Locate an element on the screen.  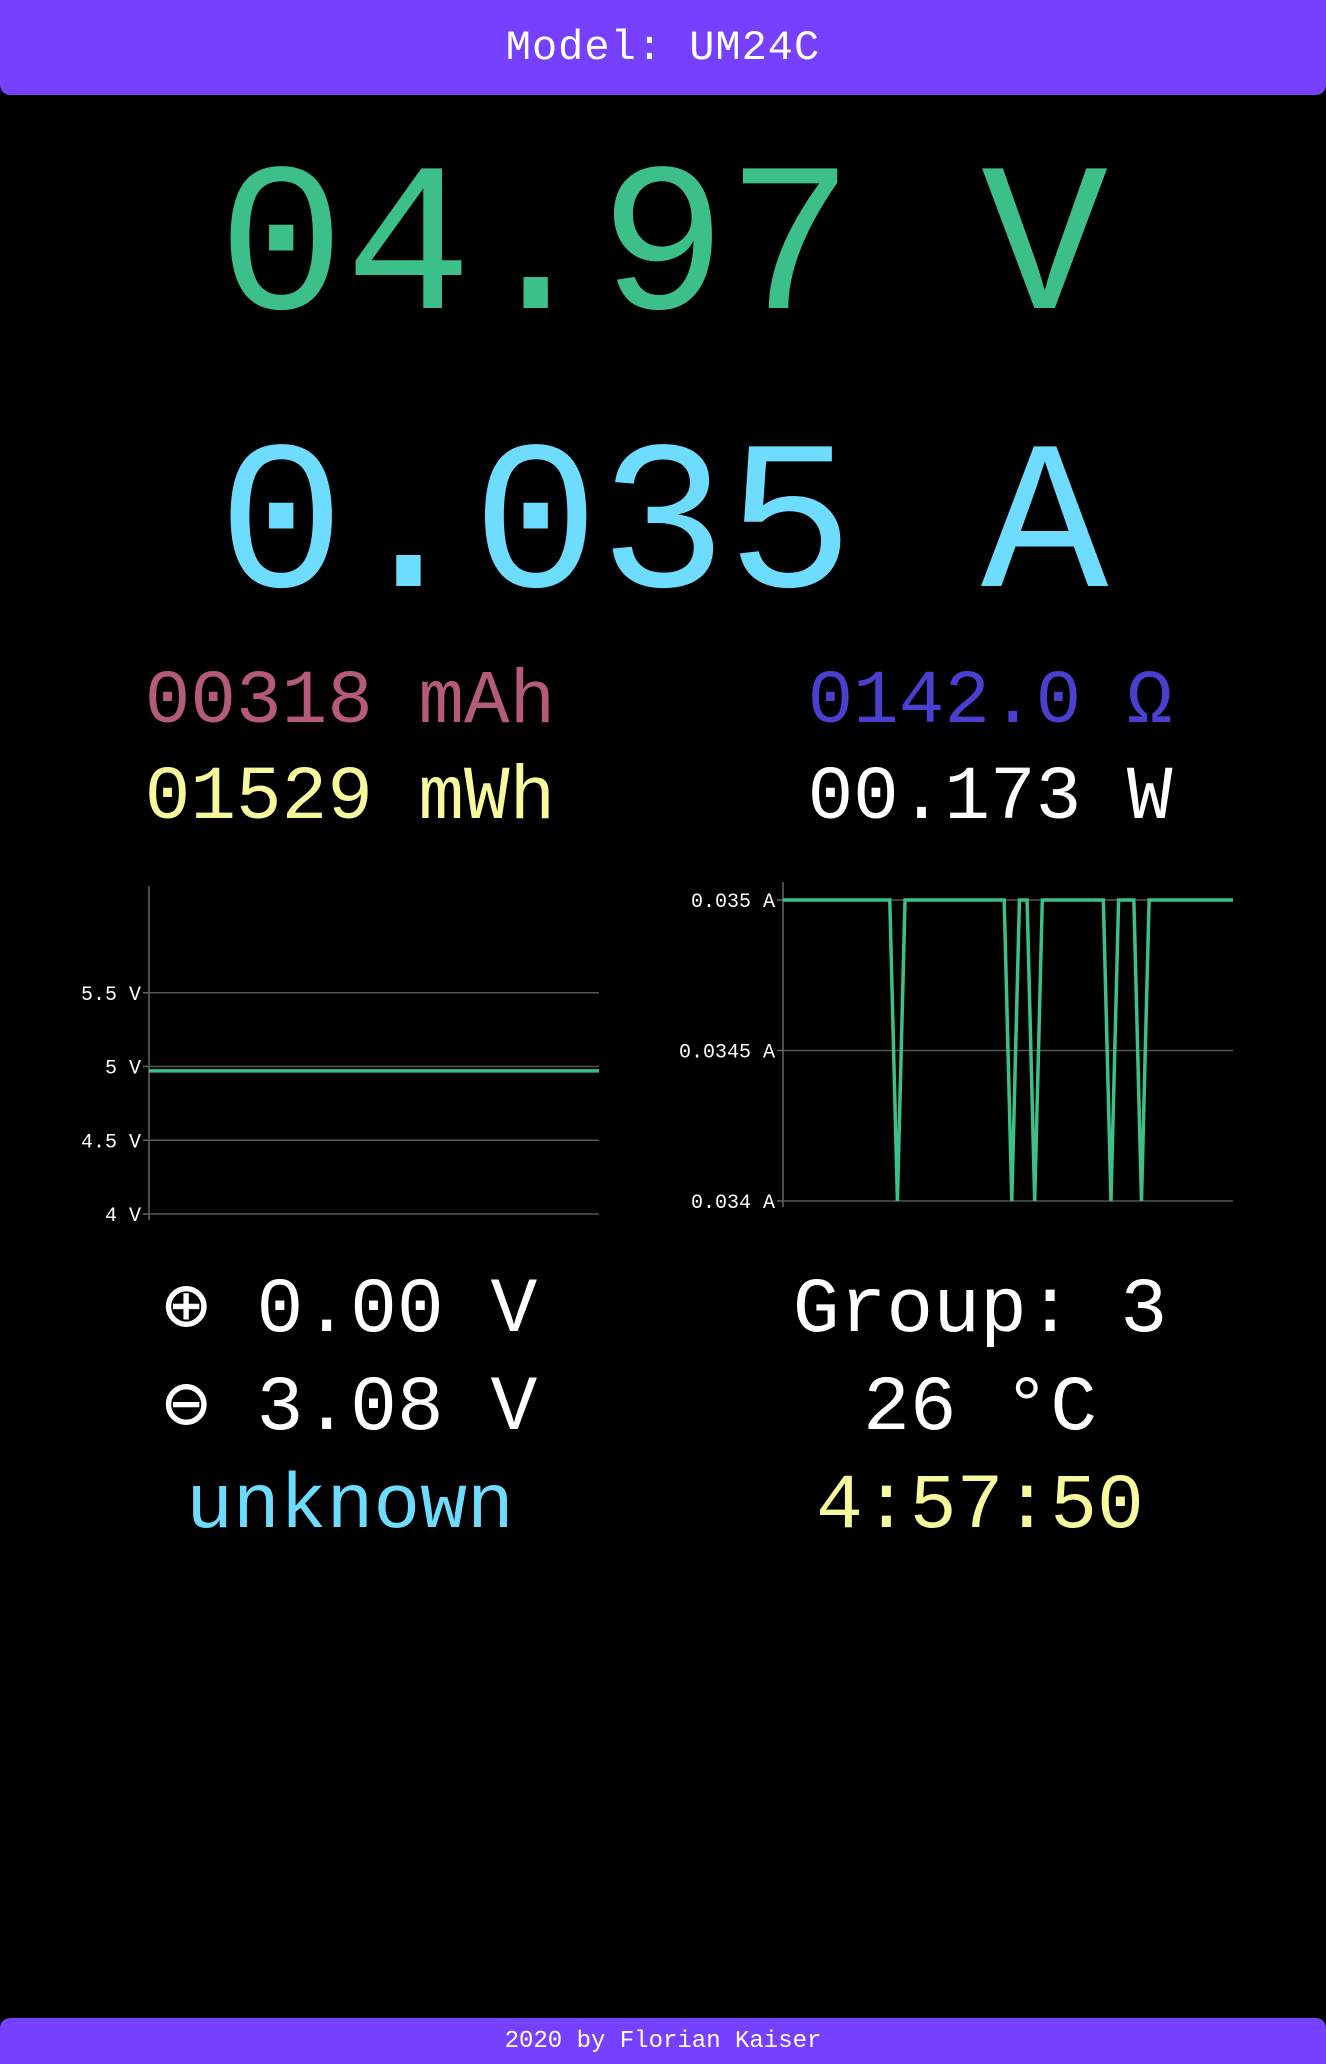
model-title: Model: UM24C is located at coordinates (663, 47).